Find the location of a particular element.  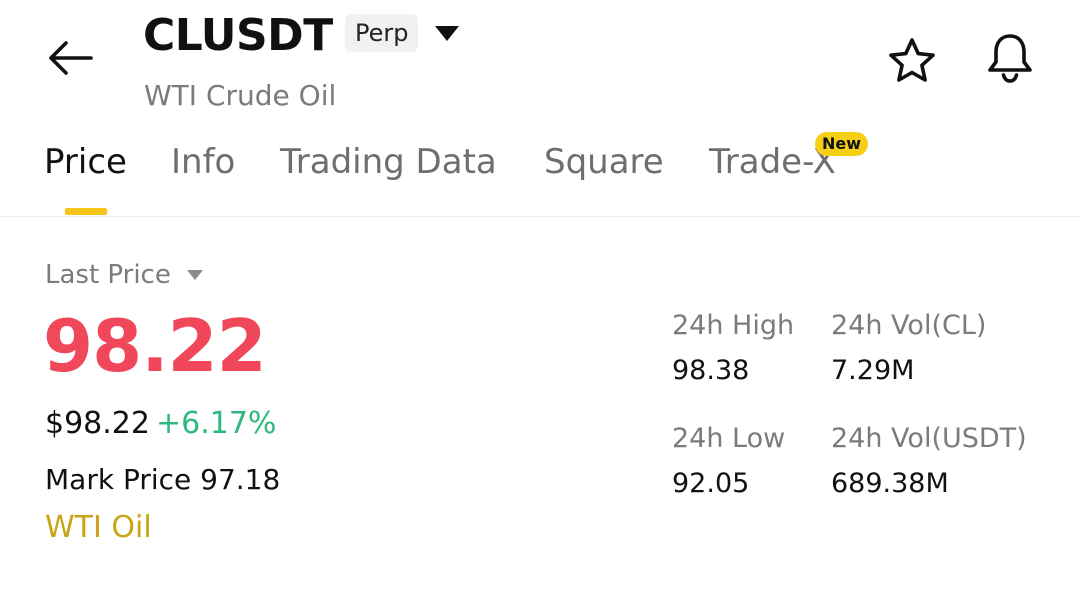

vol-base-24h-label: 24h Vol(CL) is located at coordinates (909, 325).